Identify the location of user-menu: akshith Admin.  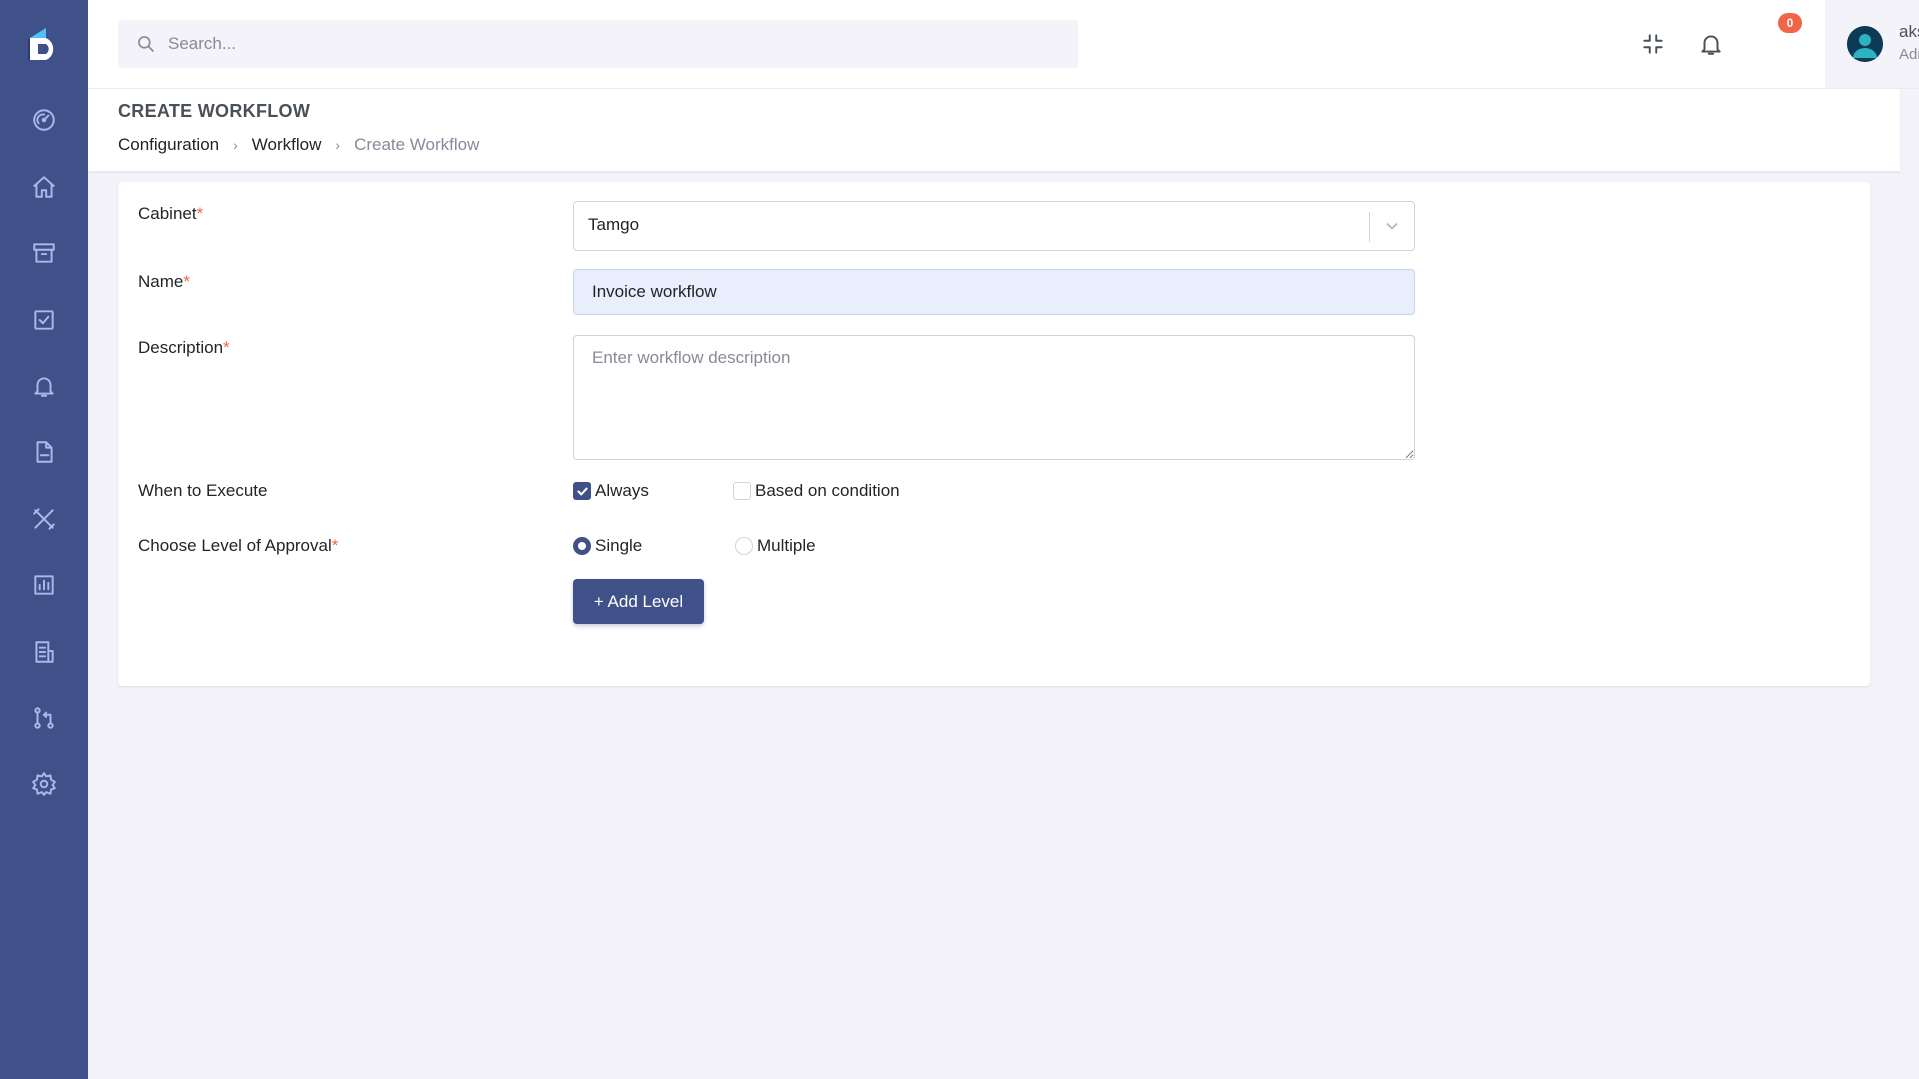
(1872, 44).